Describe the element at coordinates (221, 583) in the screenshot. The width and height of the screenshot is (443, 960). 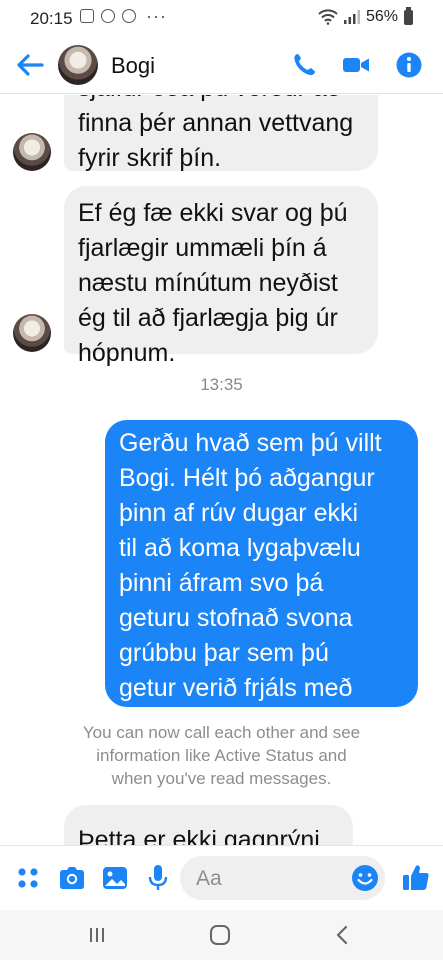
I see `message-line: þinni áfram svo þá` at that location.